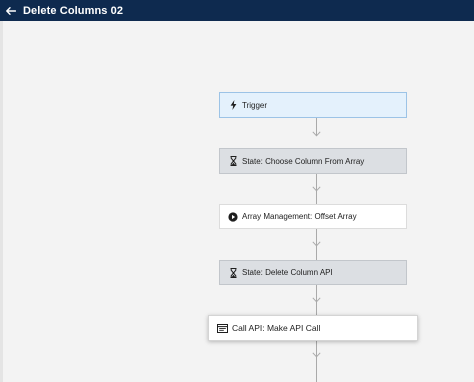 This screenshot has height=382, width=474. I want to click on flow-node-state-choose-column: State: Choose Column From Array, so click(313, 161).